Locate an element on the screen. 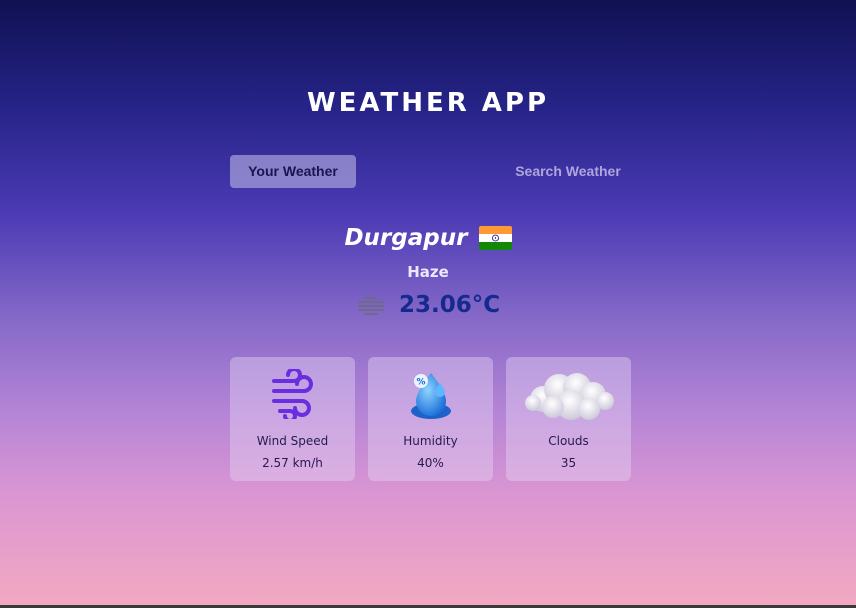 This screenshot has width=856, height=608. temperature-row: 23.06°C is located at coordinates (428, 307).